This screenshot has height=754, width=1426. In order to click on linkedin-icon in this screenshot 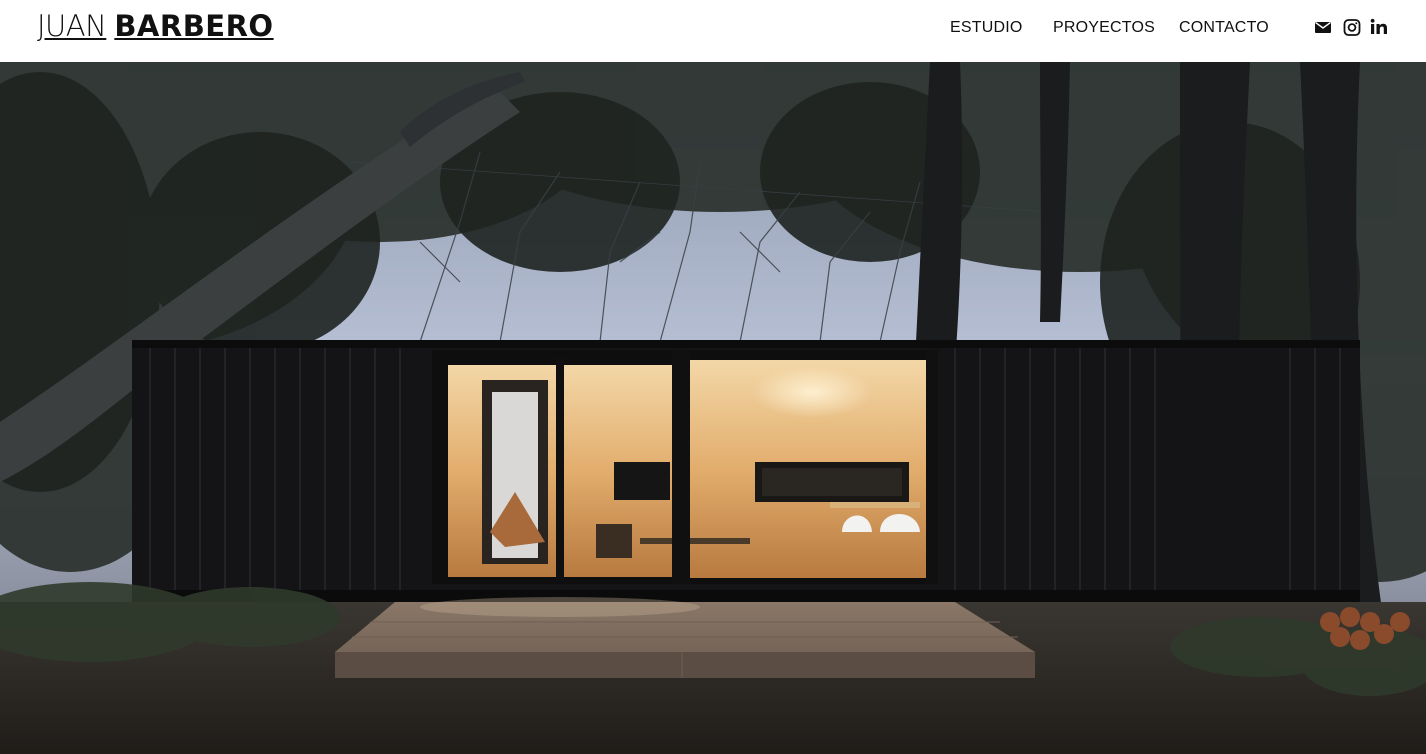, I will do `click(1379, 27)`.